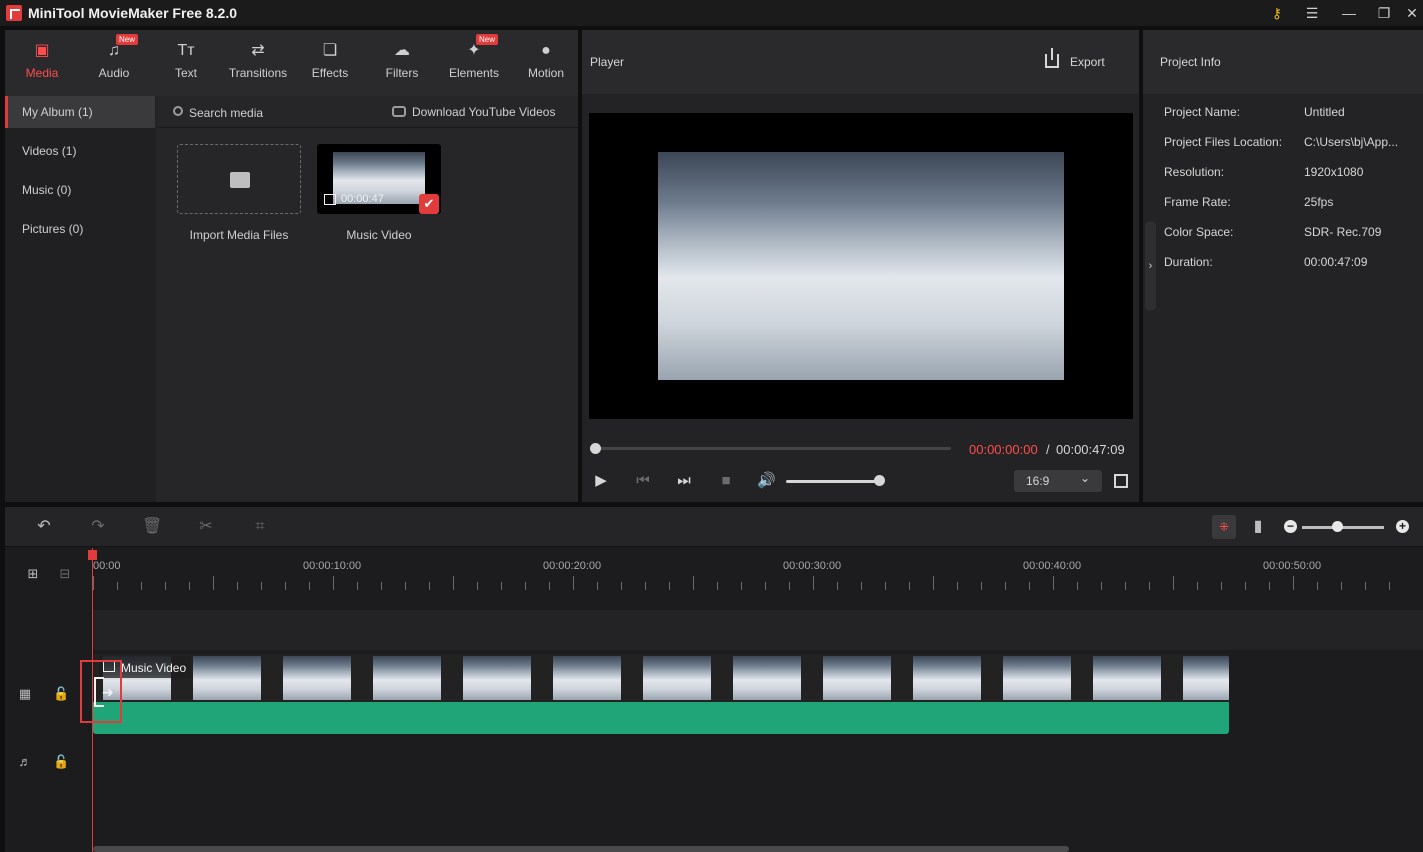 The width and height of the screenshot is (1423, 852). I want to click on checkmark-icon: ✔, so click(429, 204).